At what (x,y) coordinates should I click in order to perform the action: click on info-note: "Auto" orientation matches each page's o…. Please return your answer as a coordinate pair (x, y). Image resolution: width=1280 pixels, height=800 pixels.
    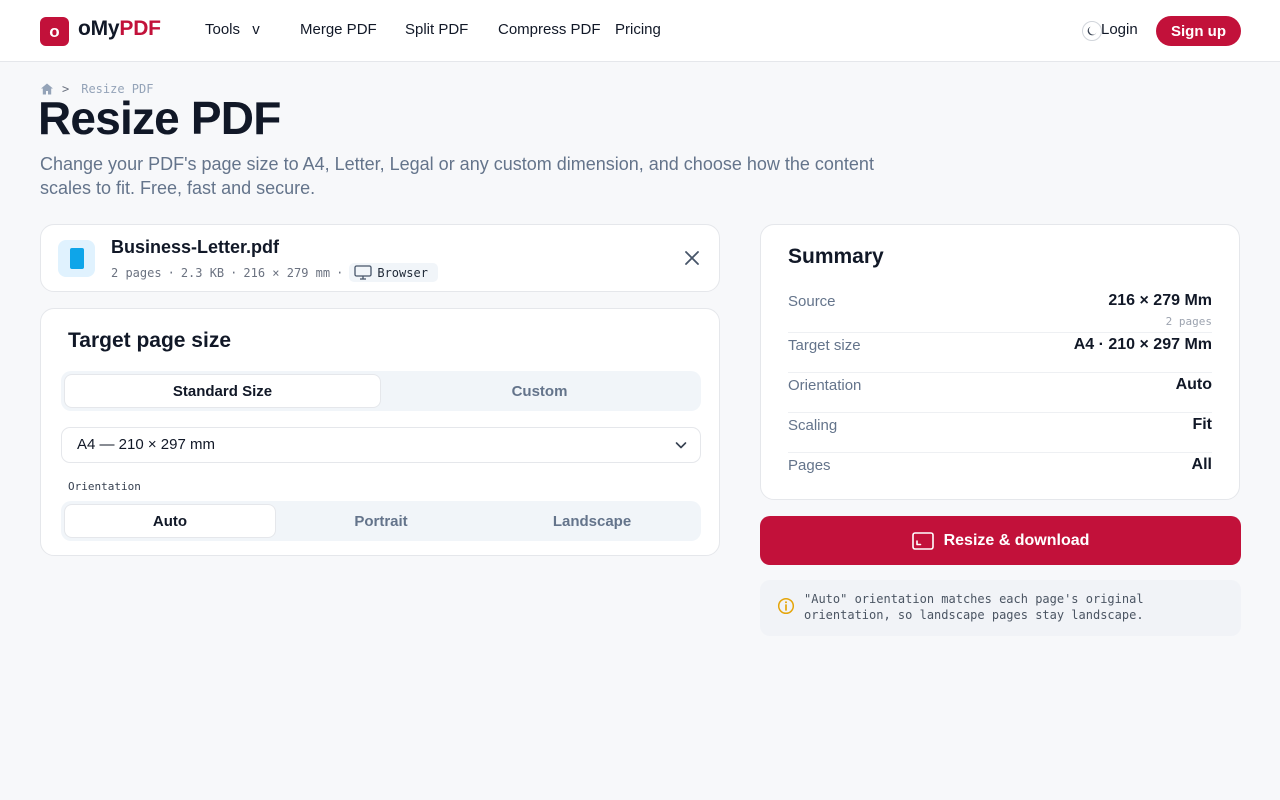
    Looking at the image, I should click on (1000, 608).